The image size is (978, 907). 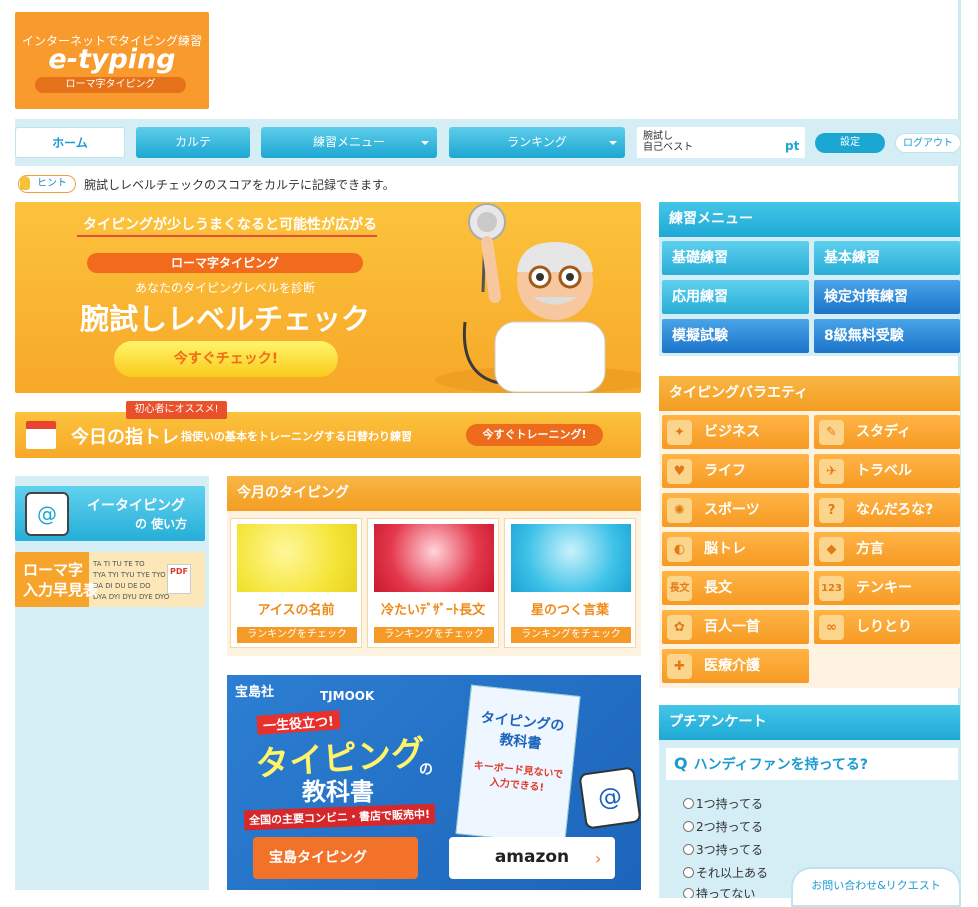 What do you see at coordinates (161, 524) in the screenshot?
I see `usage-line2: の 使い方` at bounding box center [161, 524].